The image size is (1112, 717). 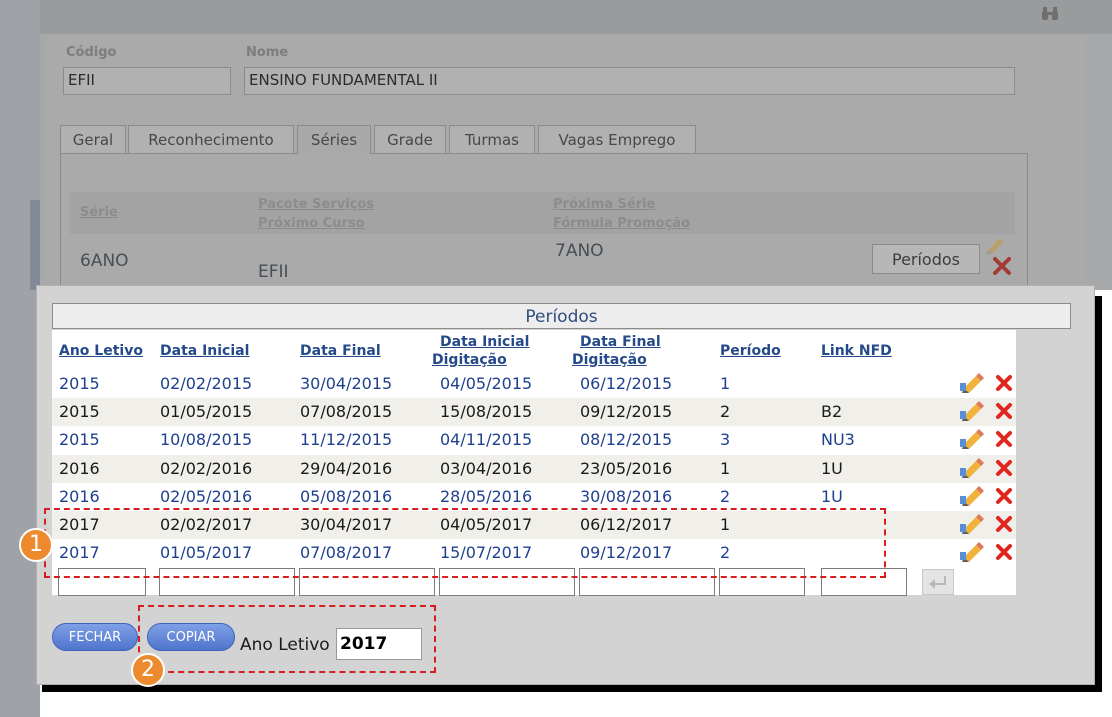 What do you see at coordinates (725, 439) in the screenshot?
I see `cell-periodo: 3` at bounding box center [725, 439].